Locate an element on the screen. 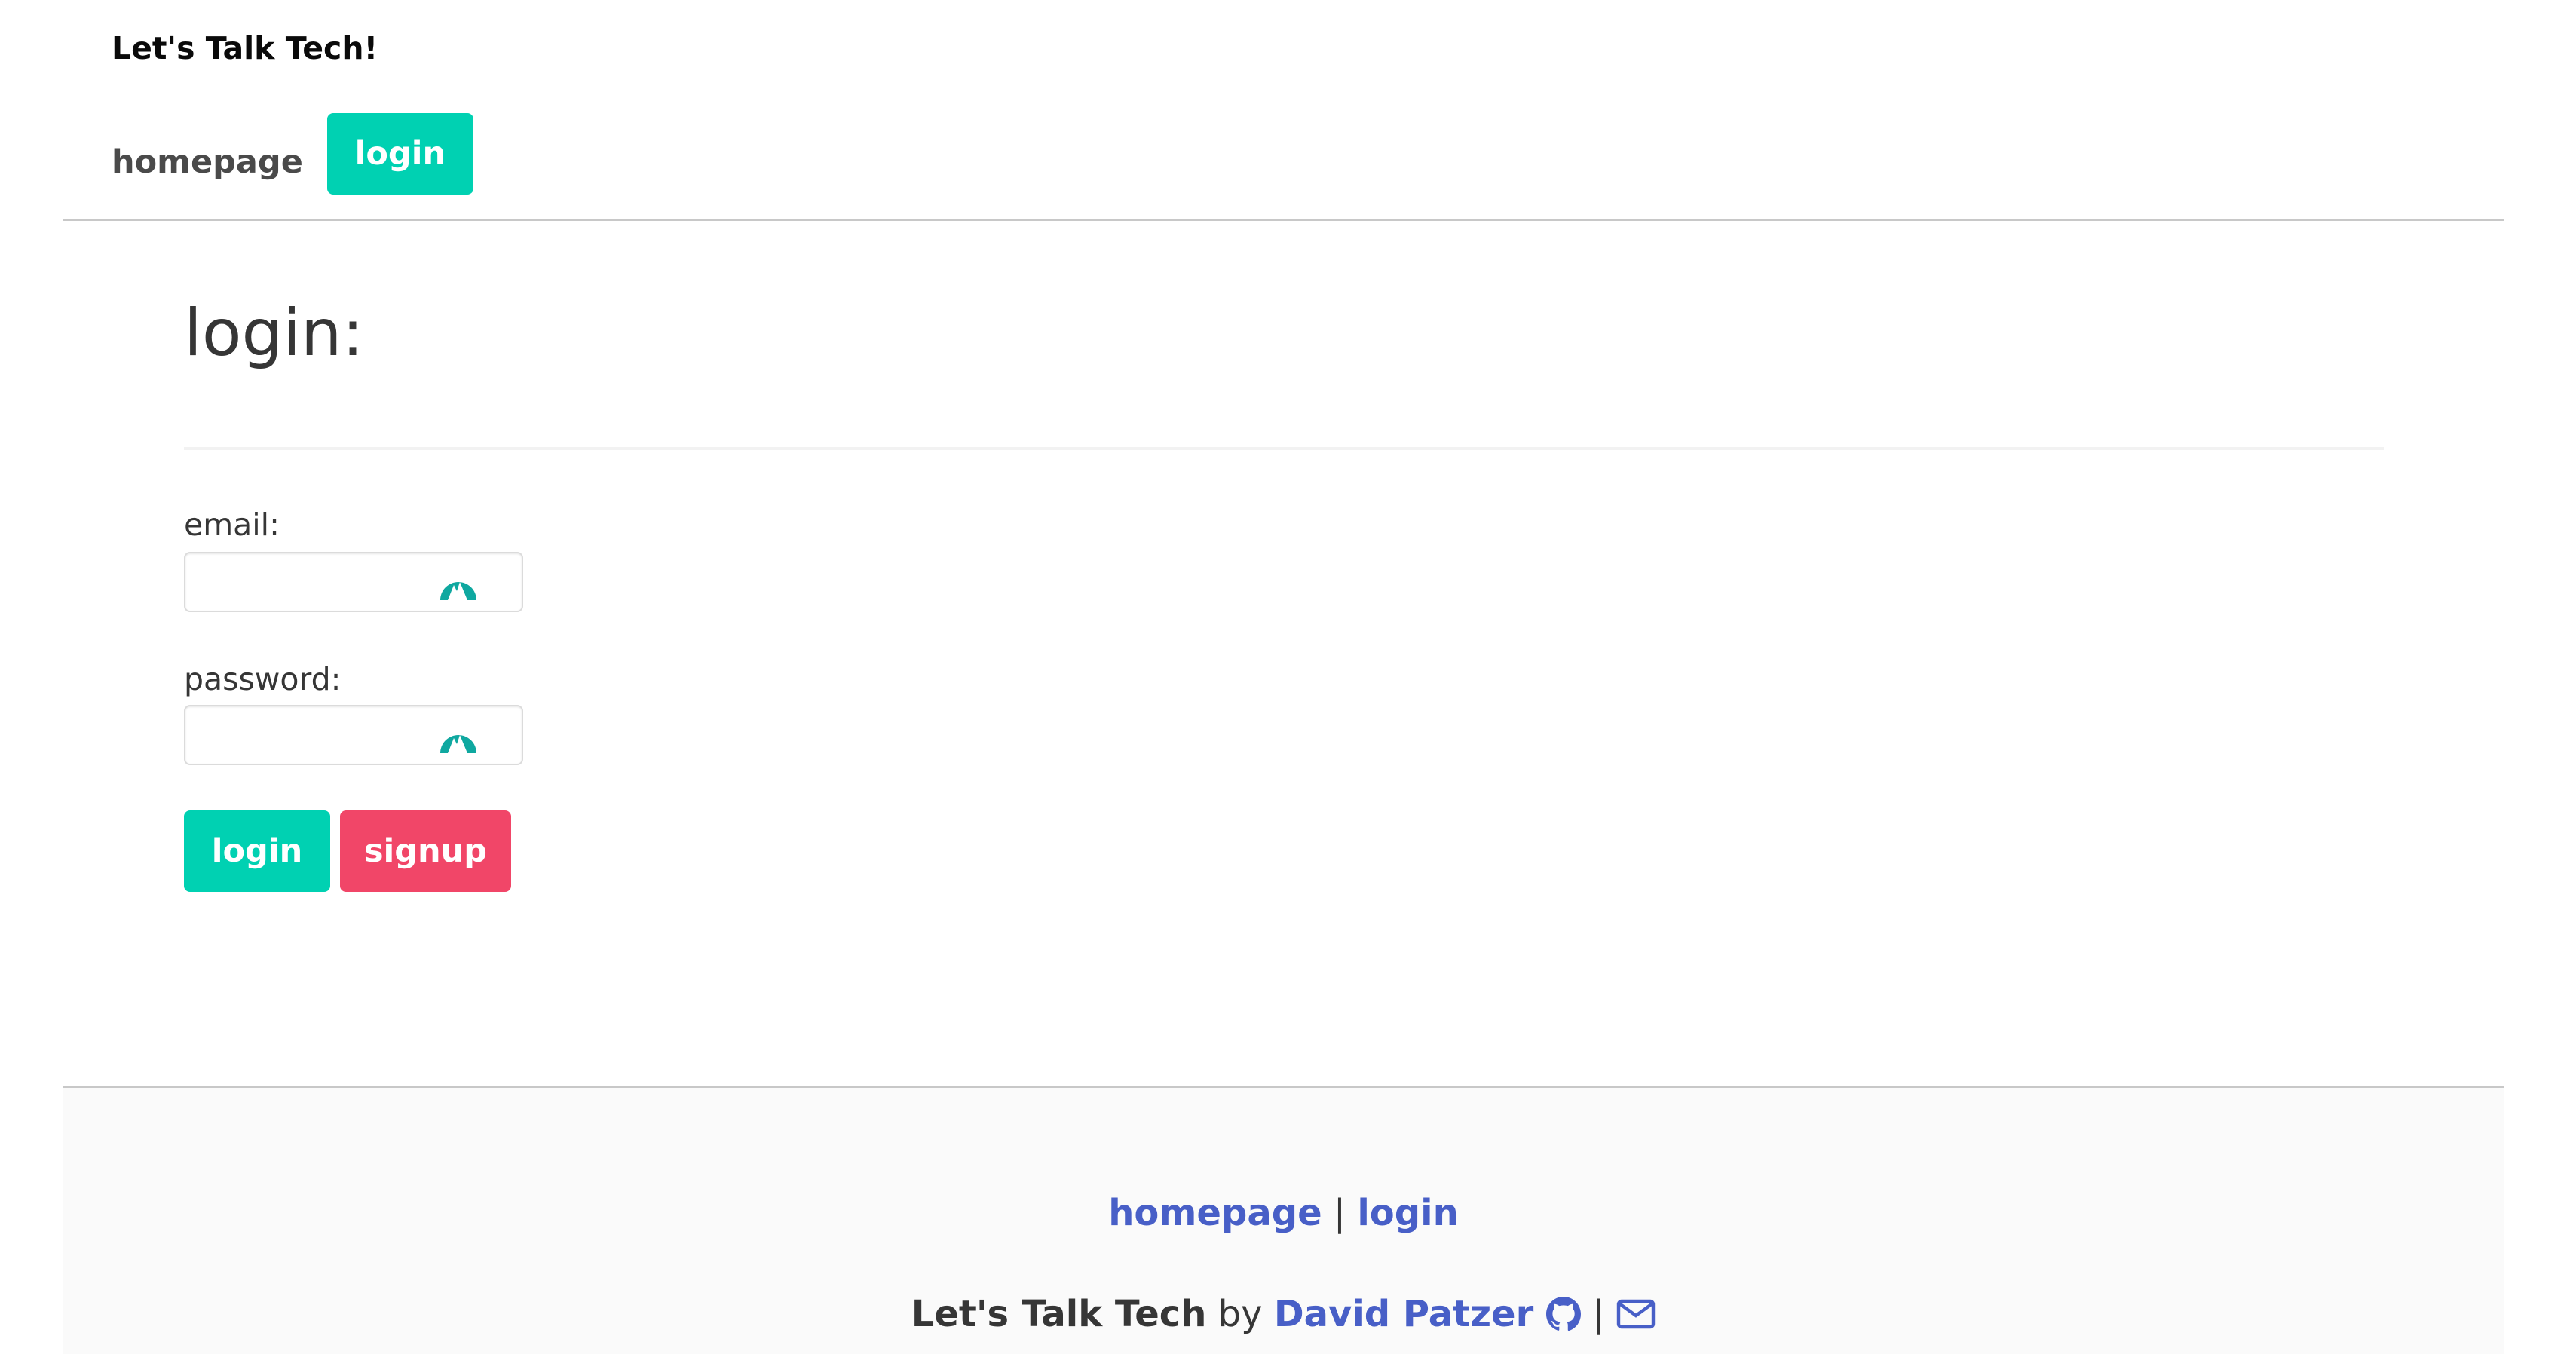  footer-homepage-link: homepage is located at coordinates (1215, 1213).